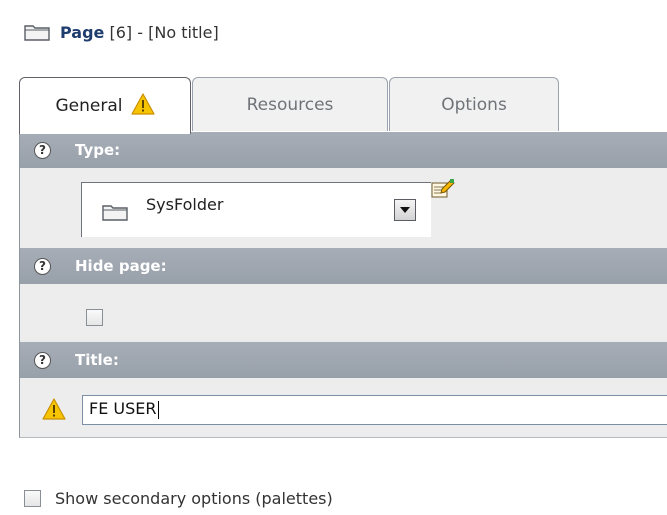 This screenshot has height=515, width=667. What do you see at coordinates (158, 409) in the screenshot?
I see `text-caret` at bounding box center [158, 409].